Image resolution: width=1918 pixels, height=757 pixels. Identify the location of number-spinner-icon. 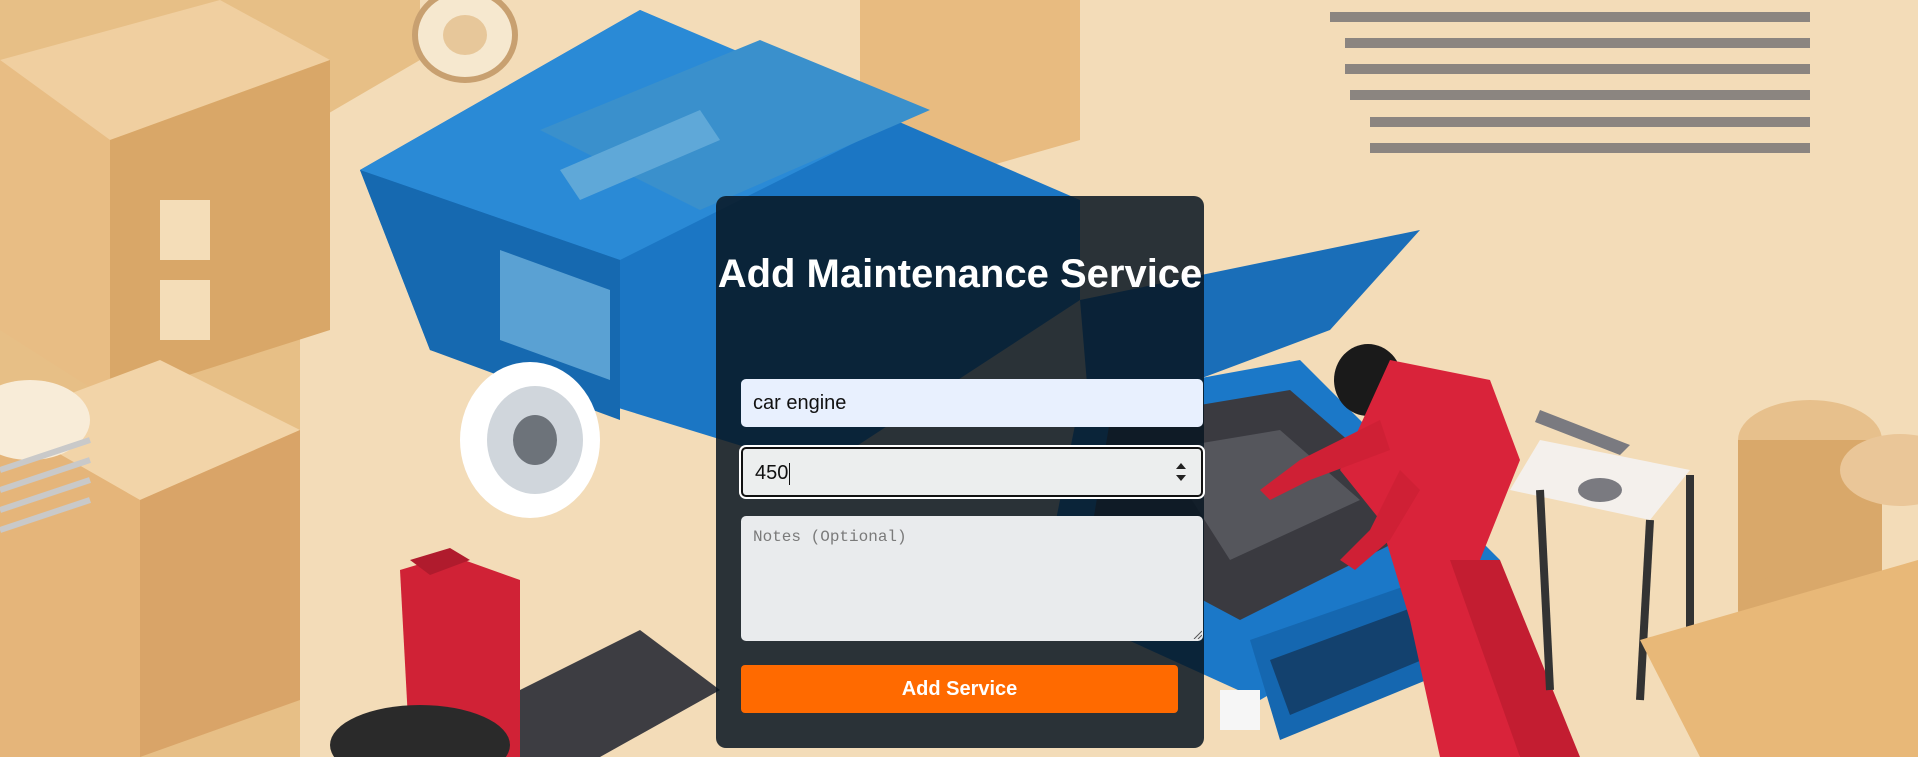
(1181, 472).